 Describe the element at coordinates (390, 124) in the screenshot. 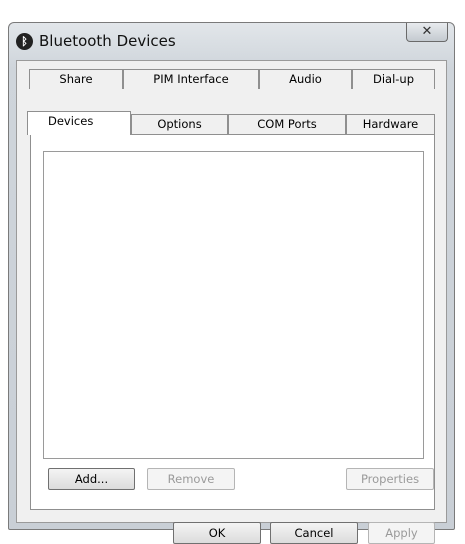

I see `tab-hardware: Hardware` at that location.